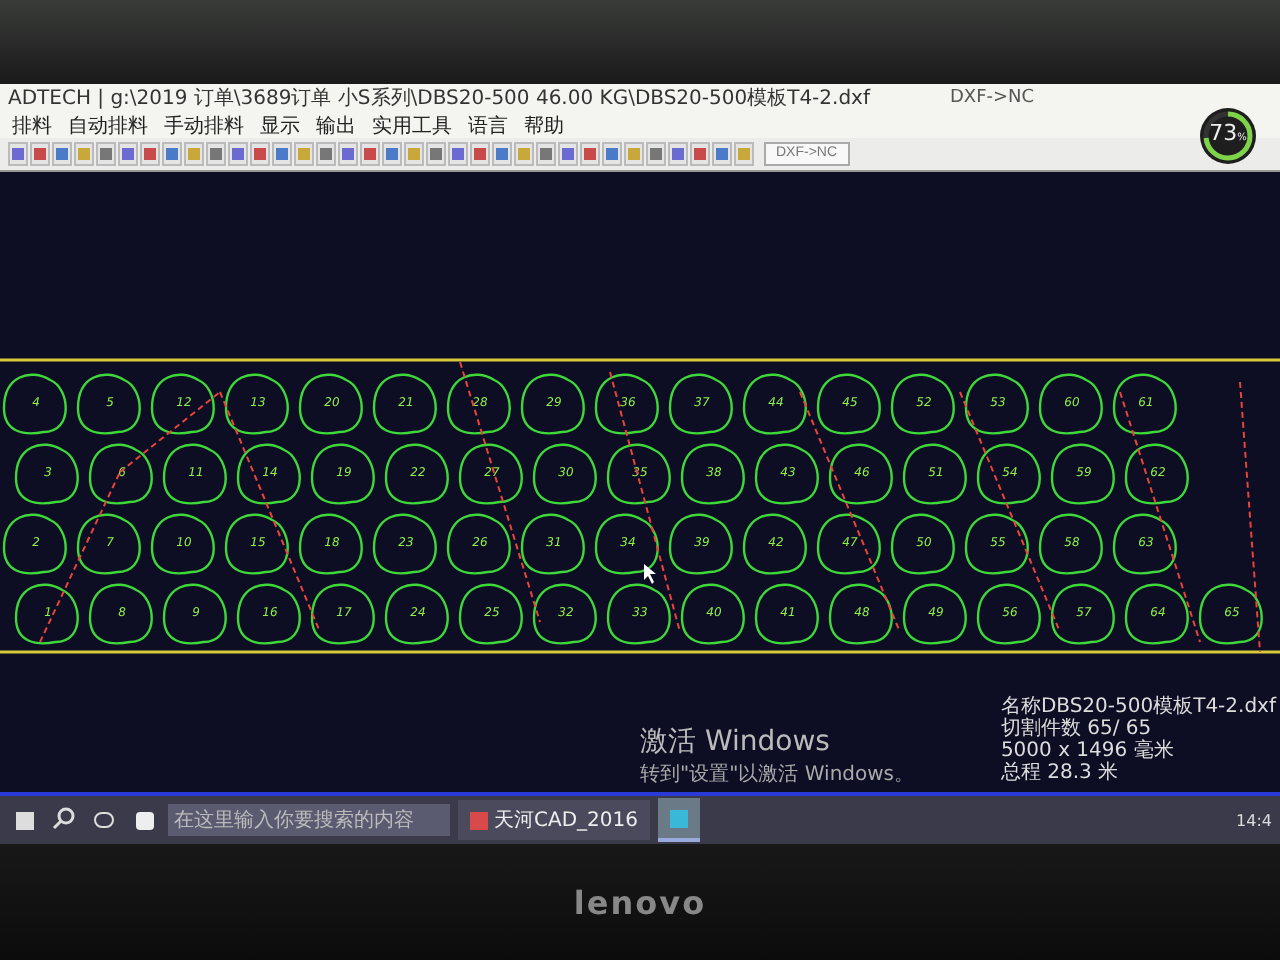 The image size is (1280, 960). I want to click on taskbar-app, so click(678, 820).